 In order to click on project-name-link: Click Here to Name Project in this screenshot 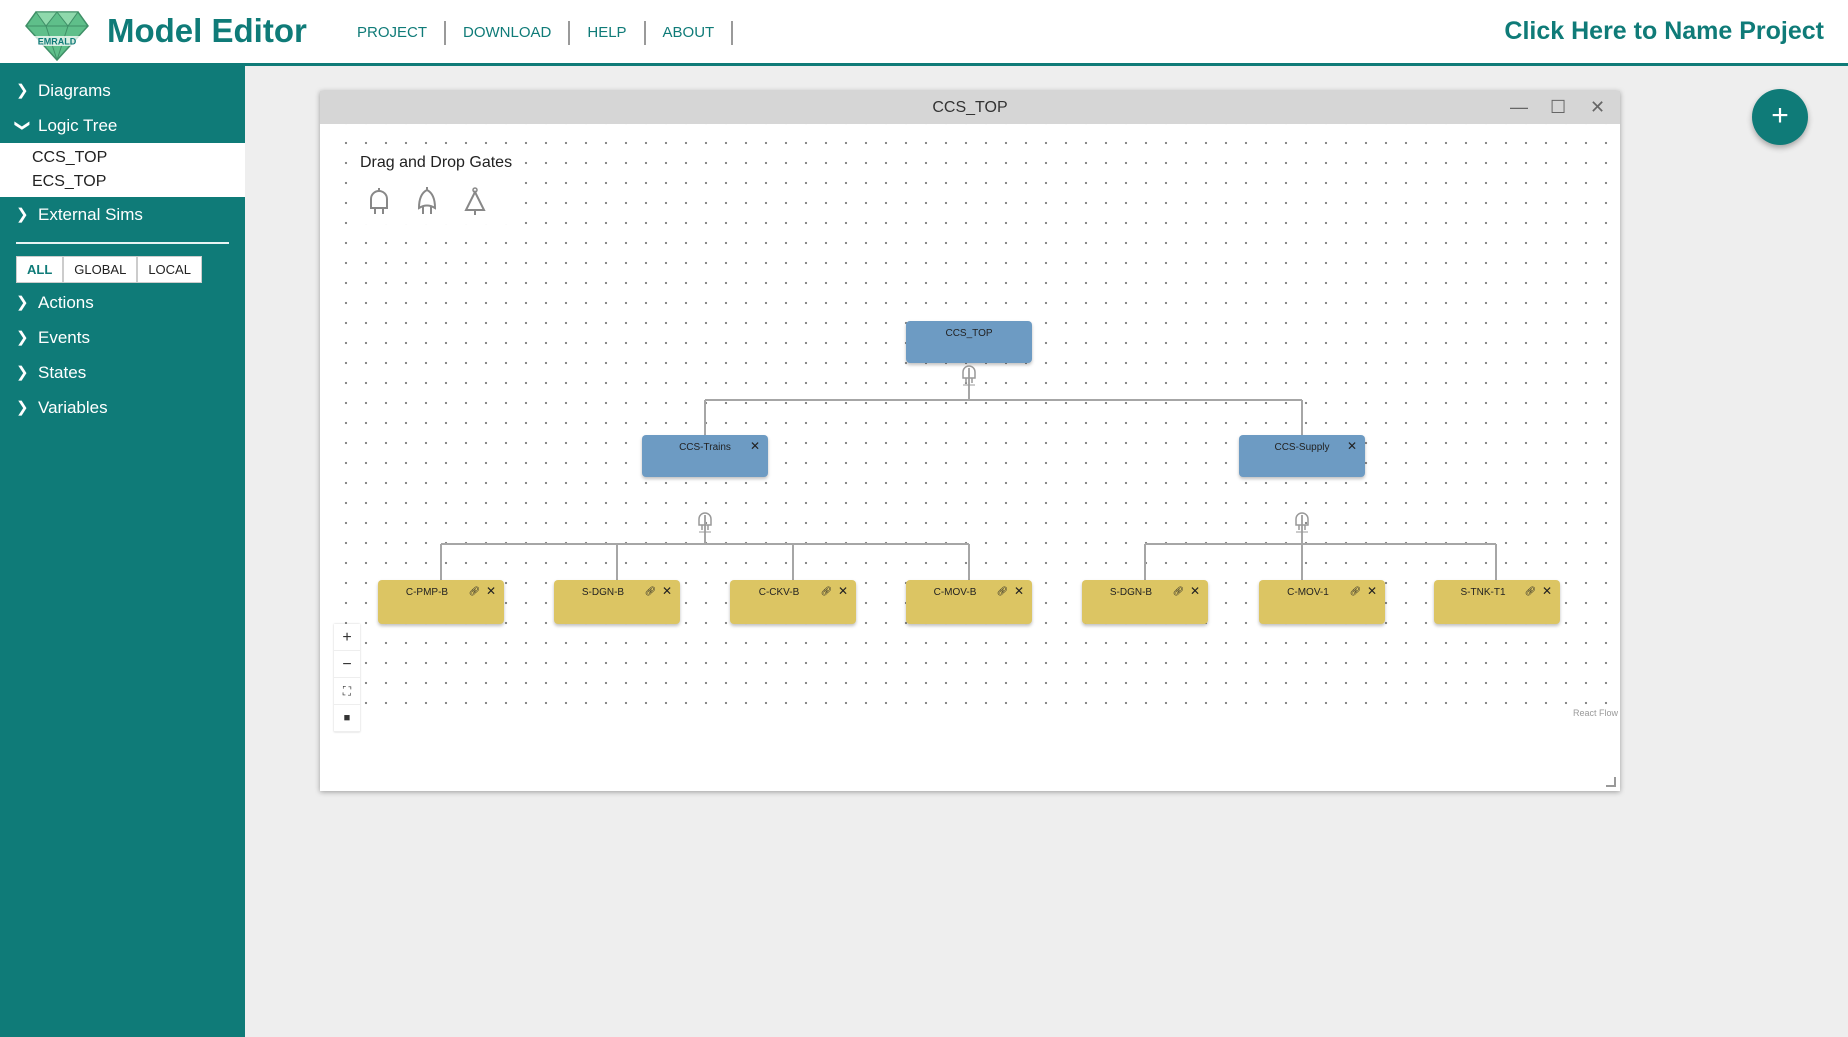, I will do `click(1664, 31)`.